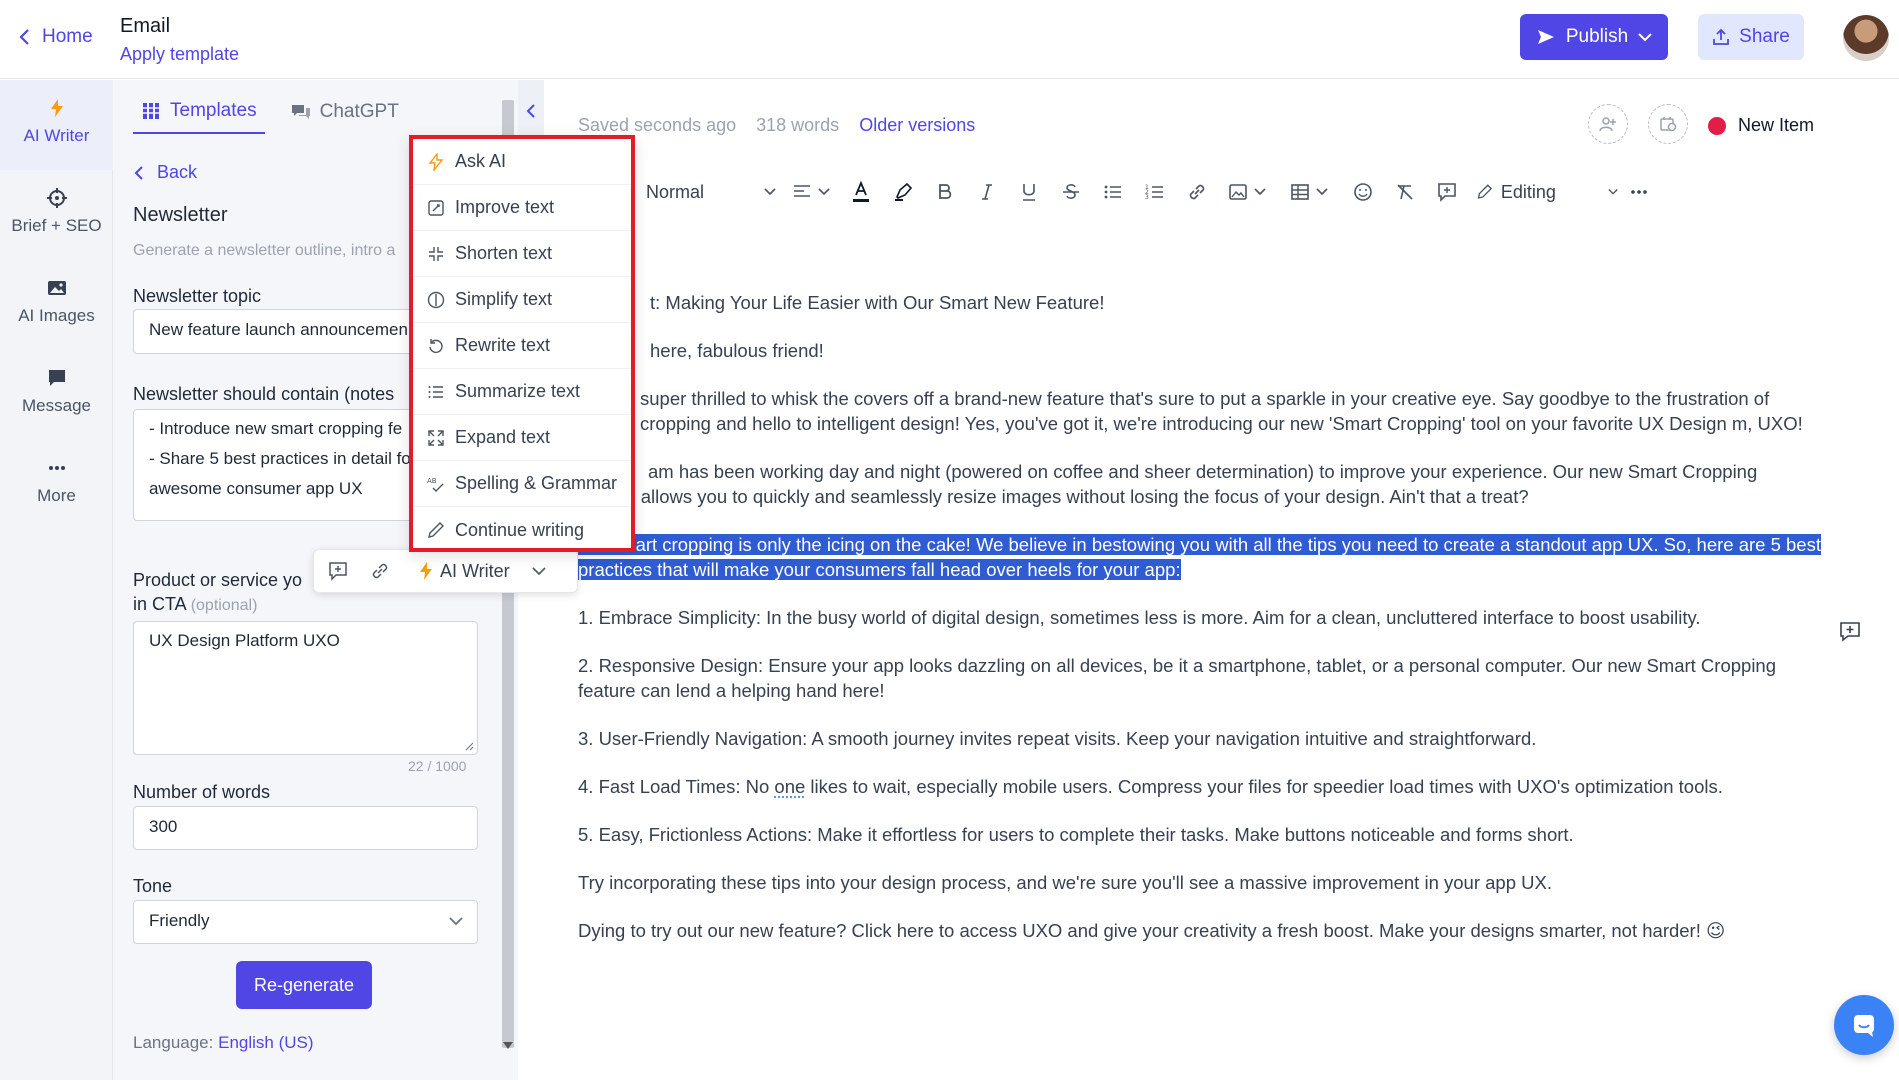  I want to click on menu-label: Ask AI, so click(481, 161).